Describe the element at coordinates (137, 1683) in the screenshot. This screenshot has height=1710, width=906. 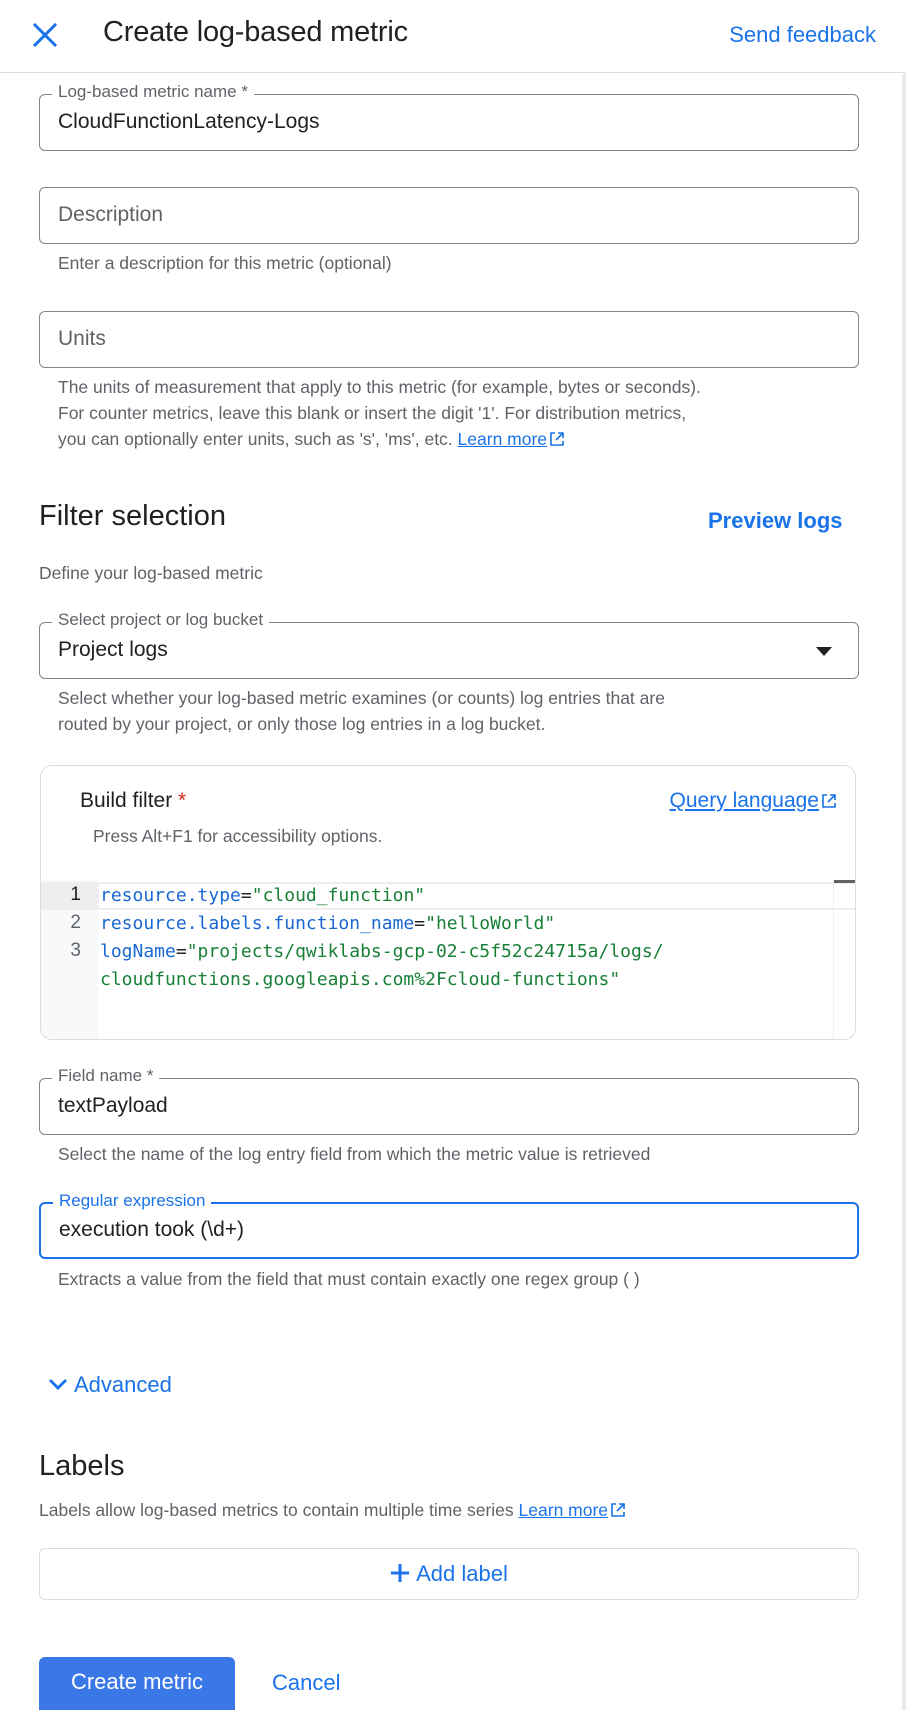
I see `create-metric-button: Create metric` at that location.